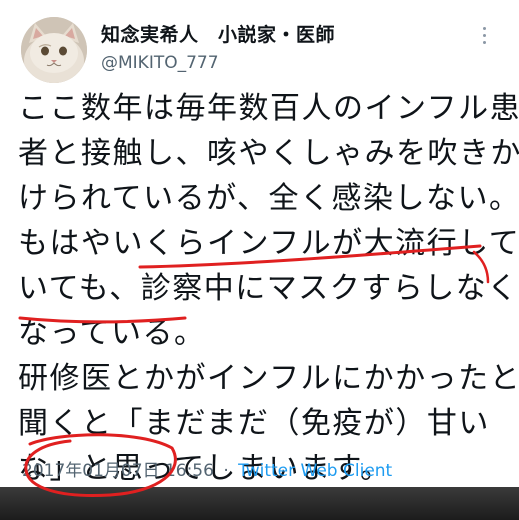 This screenshot has width=519, height=520. I want to click on tweet-line: いても、診察中にマスクすらしなく, so click(268, 288).